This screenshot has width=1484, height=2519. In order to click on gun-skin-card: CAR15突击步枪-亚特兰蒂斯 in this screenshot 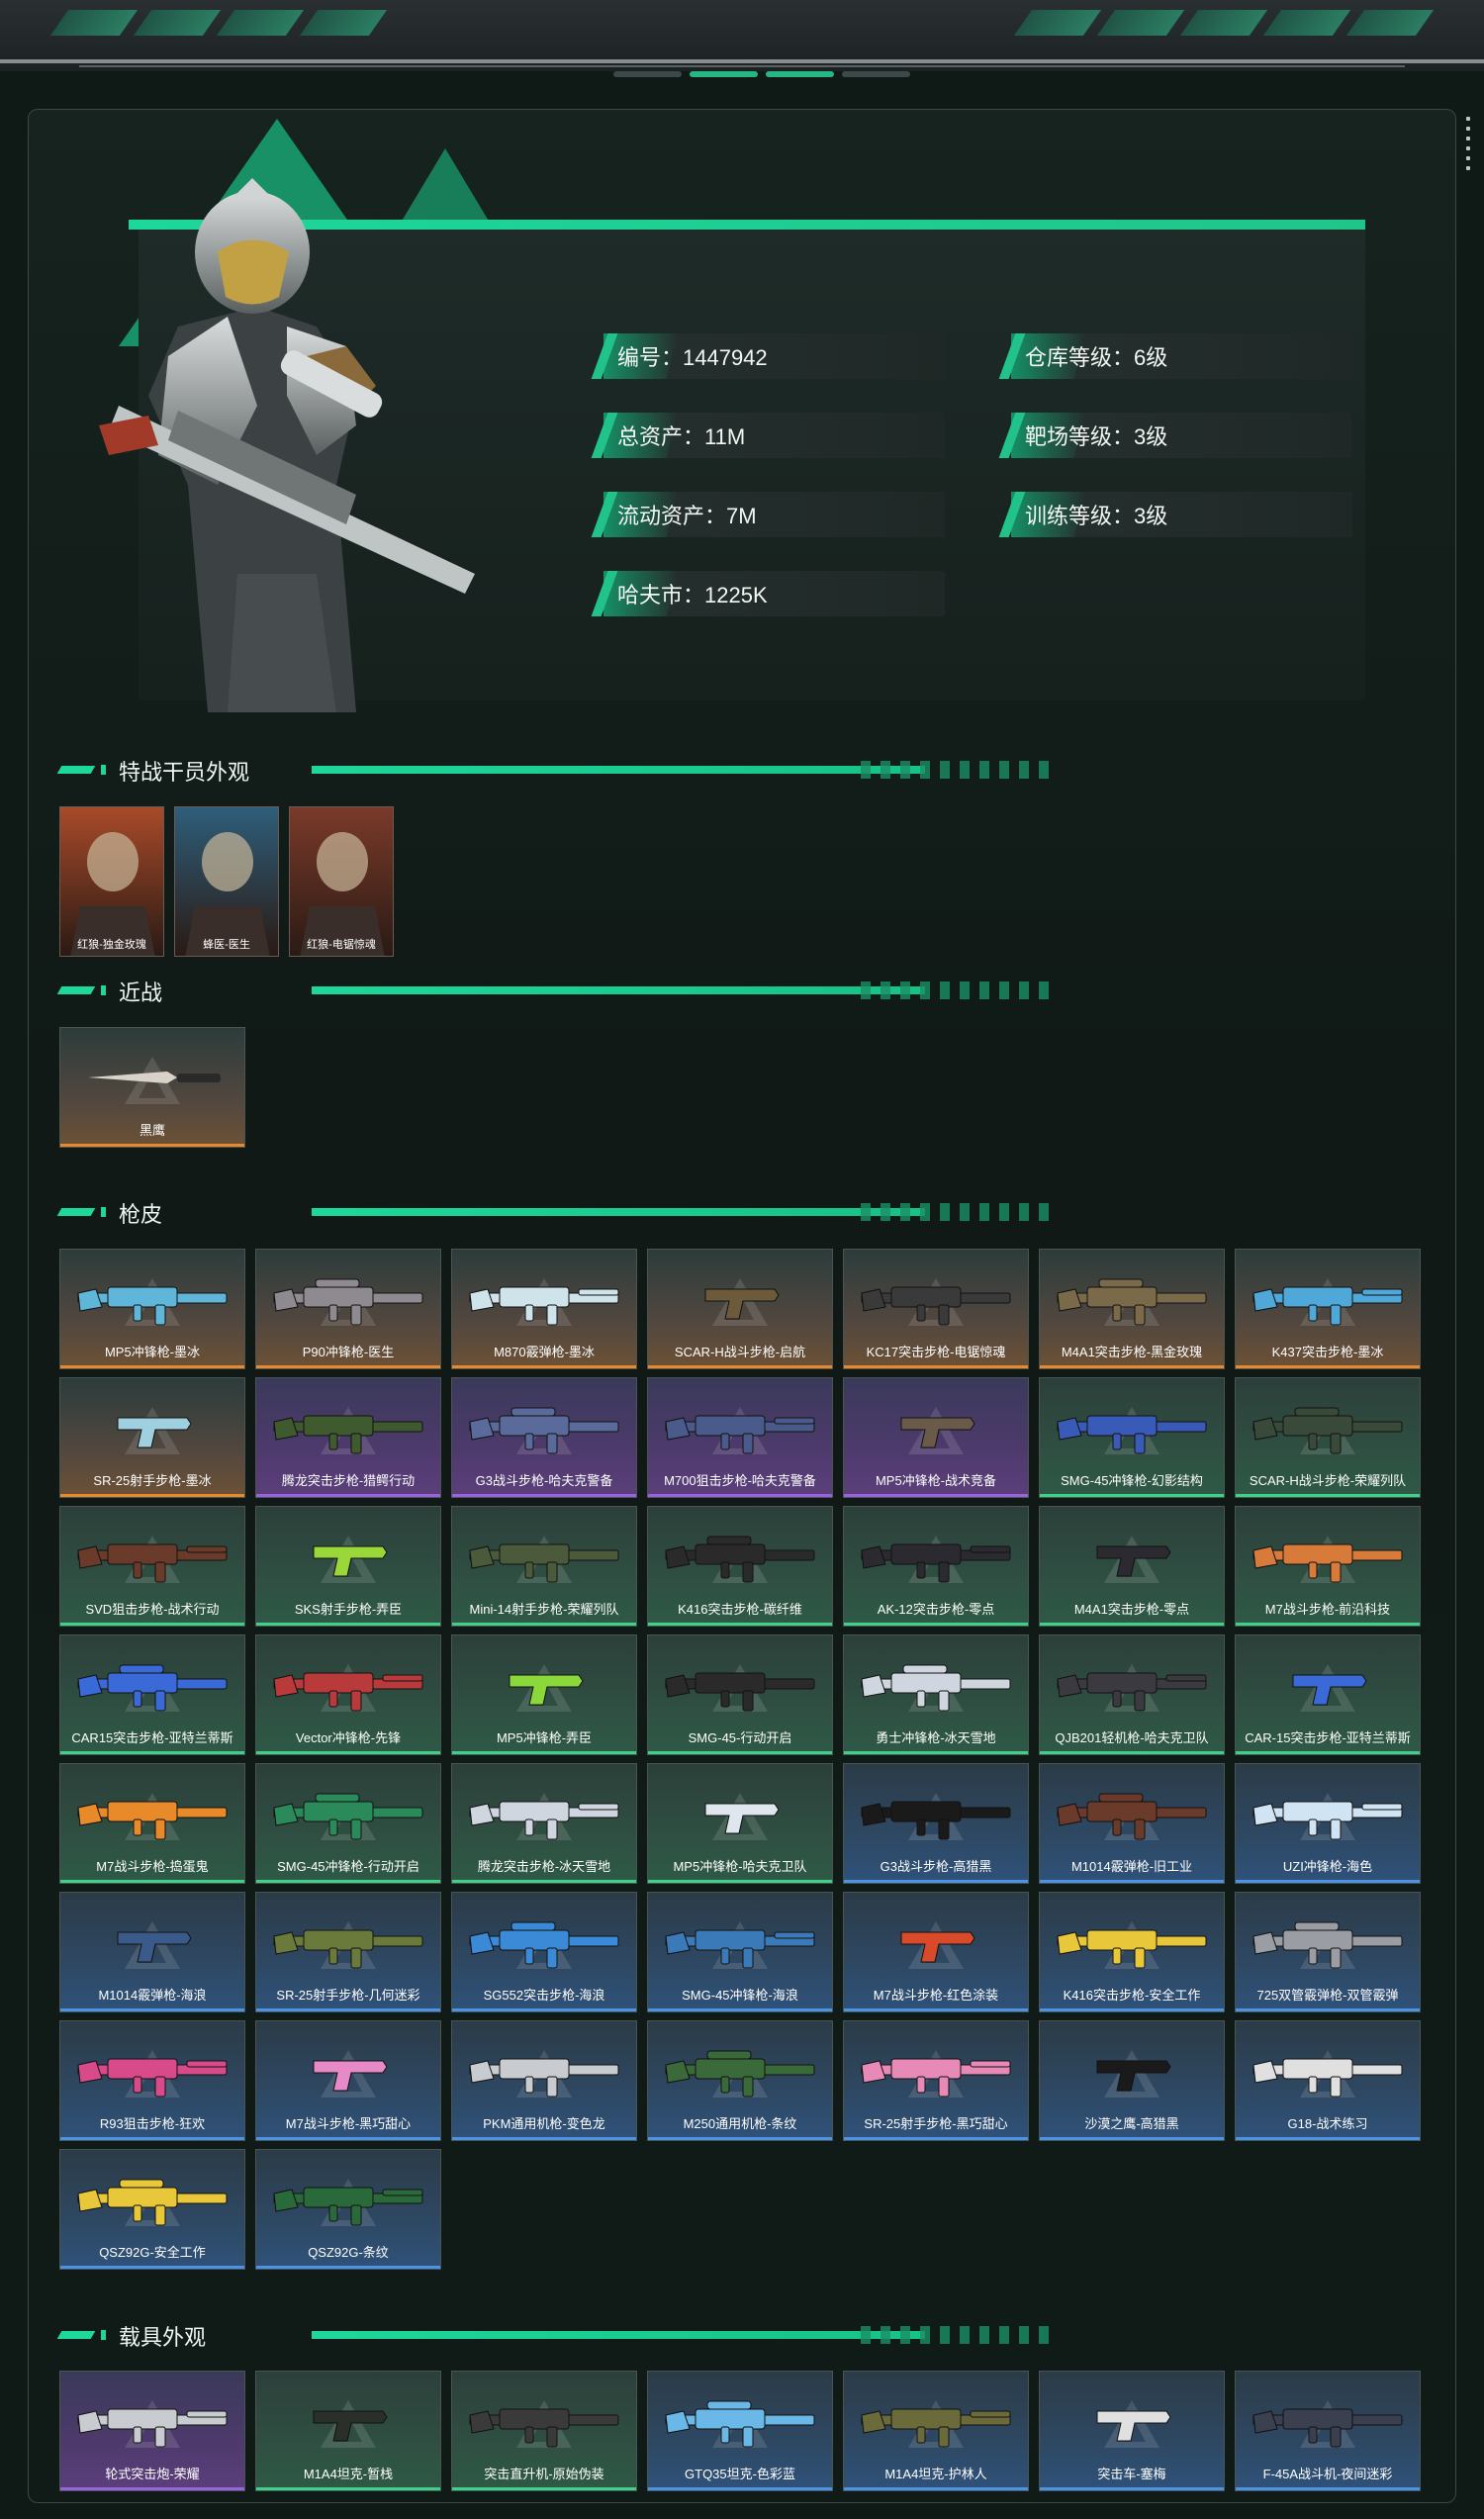, I will do `click(152, 1694)`.